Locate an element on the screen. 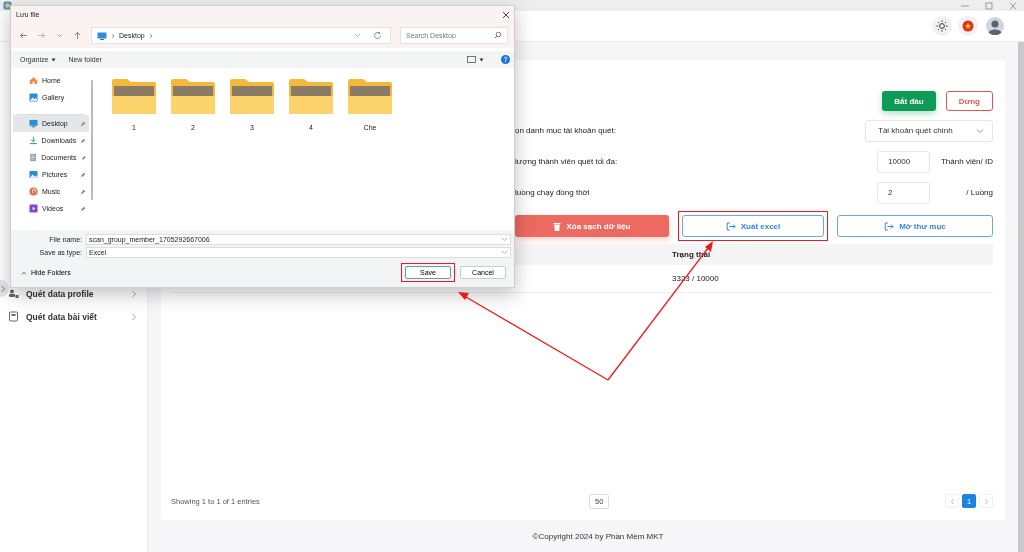  people-icon is located at coordinates (13, 293).